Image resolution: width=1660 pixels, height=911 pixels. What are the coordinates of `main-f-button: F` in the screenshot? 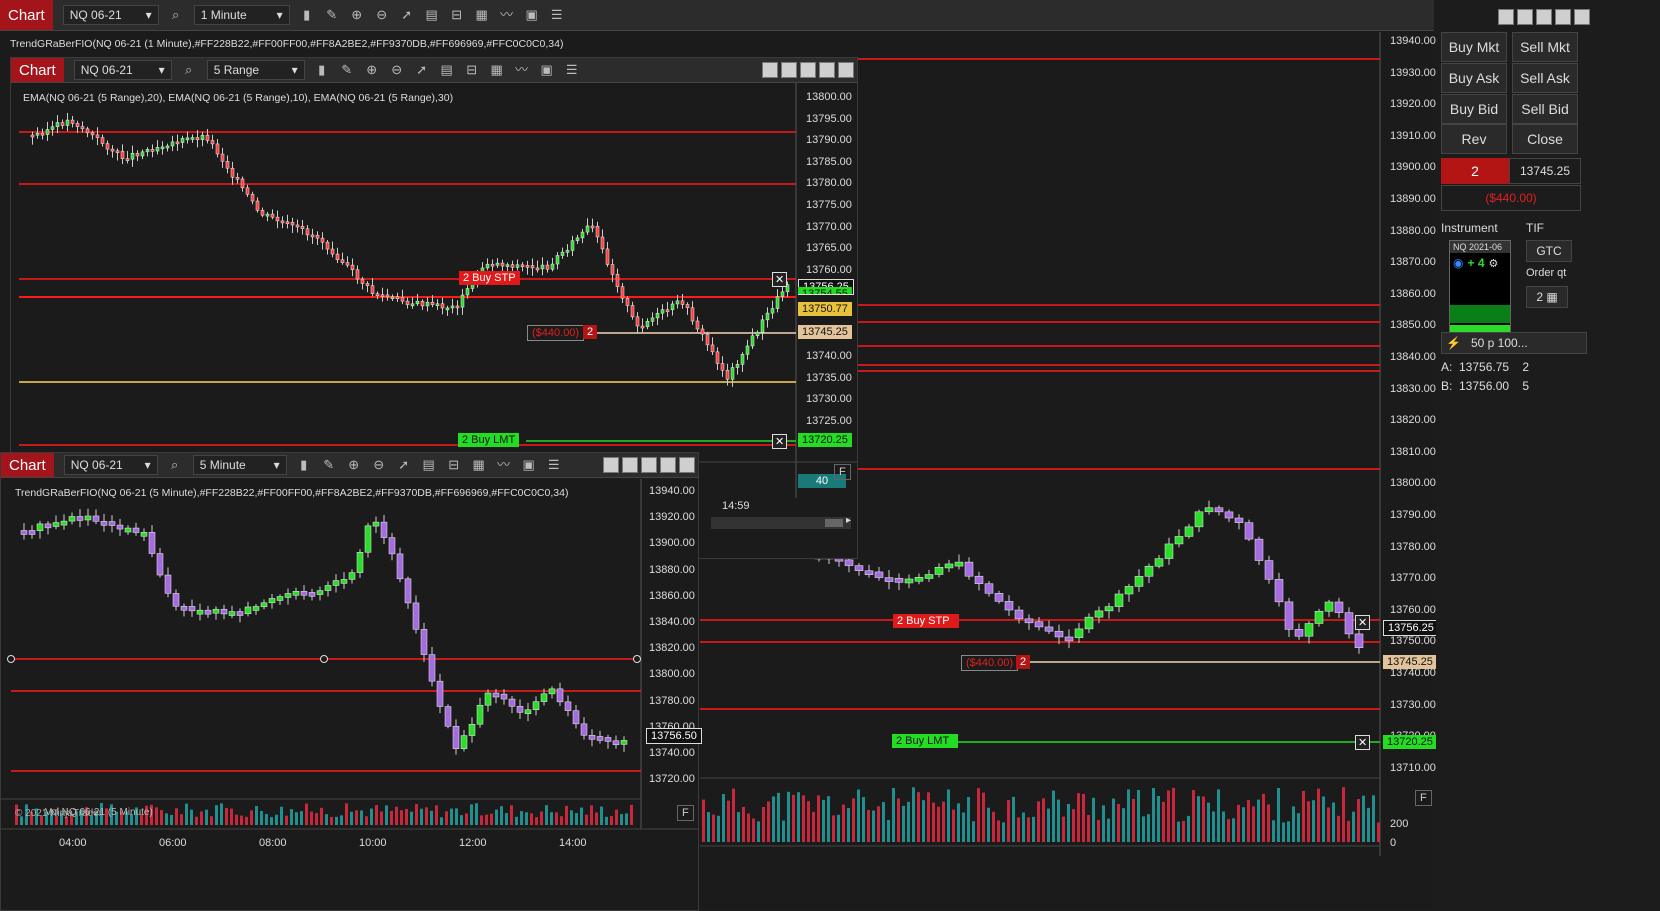 It's located at (1423, 798).